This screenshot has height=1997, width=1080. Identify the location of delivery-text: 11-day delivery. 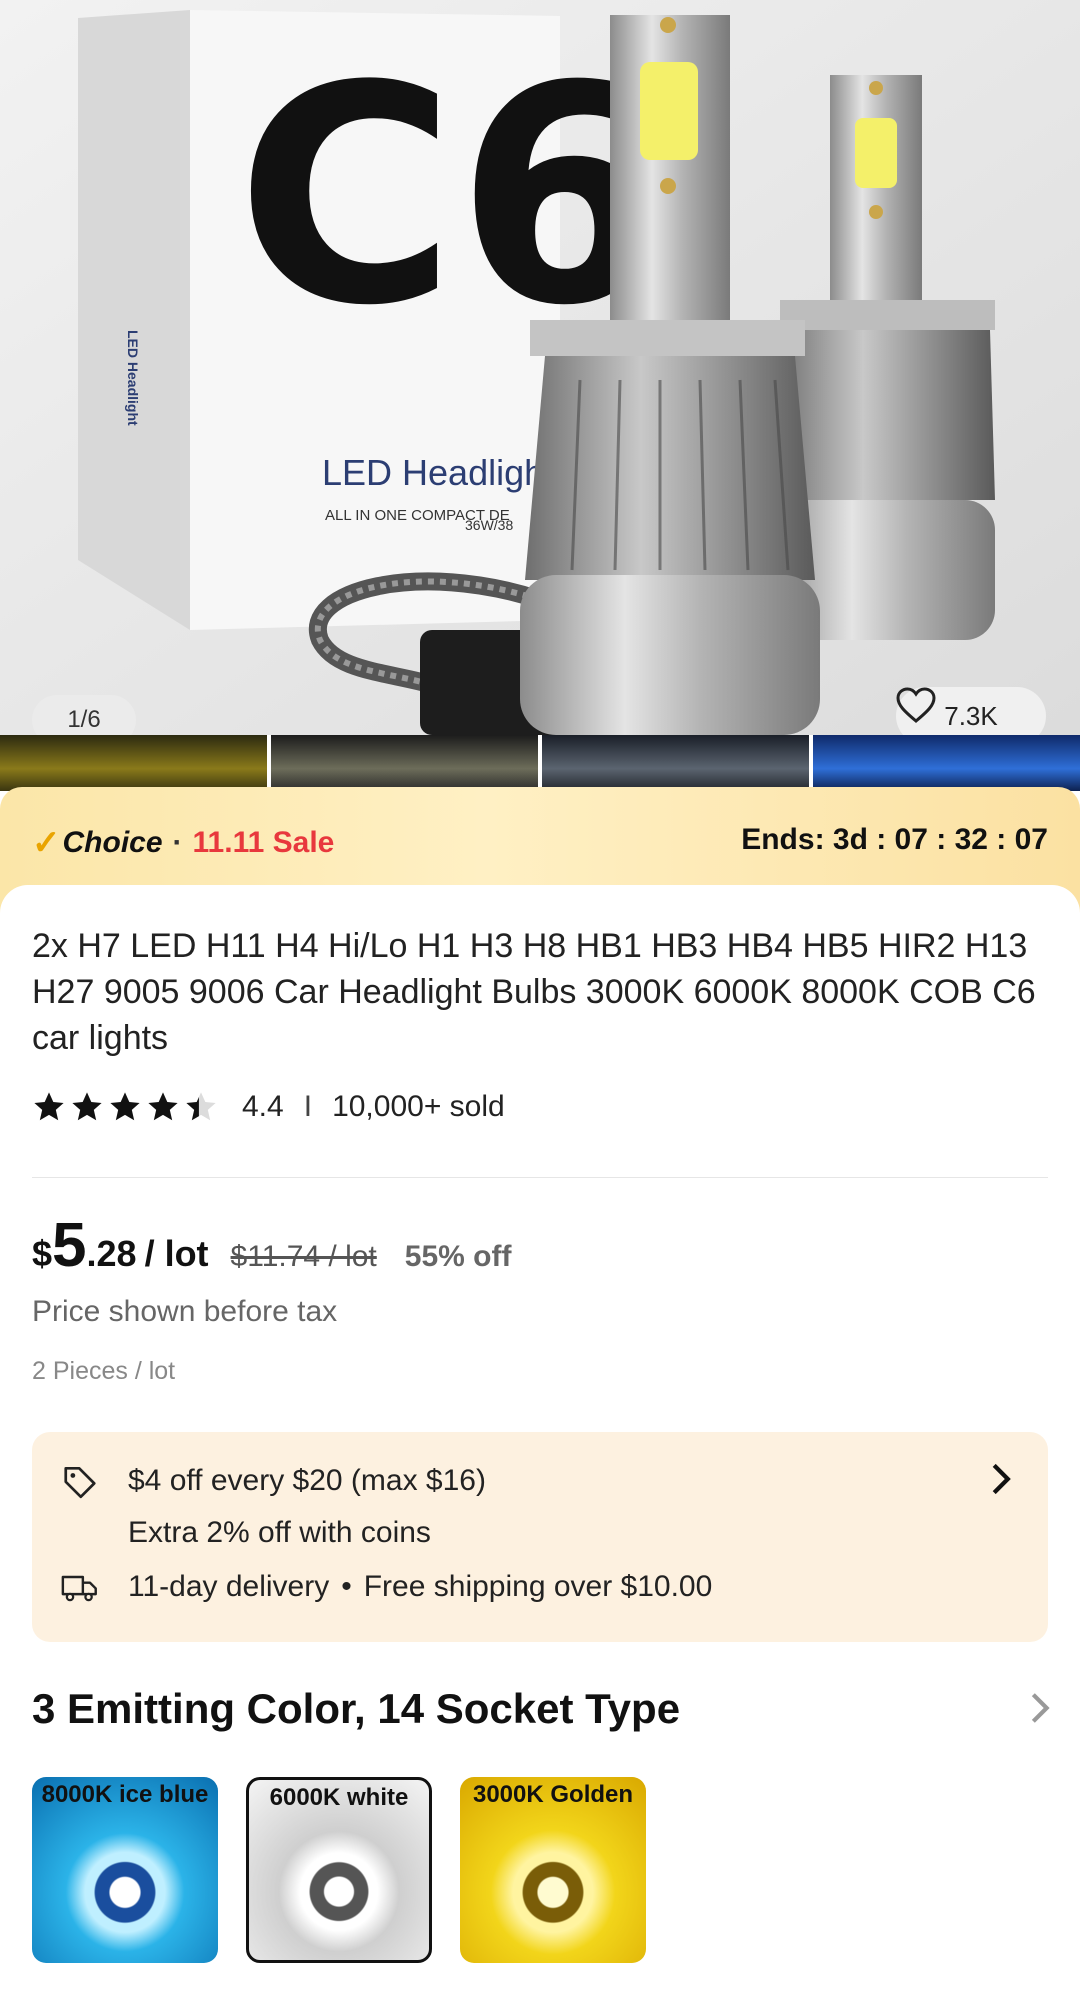
(229, 1586).